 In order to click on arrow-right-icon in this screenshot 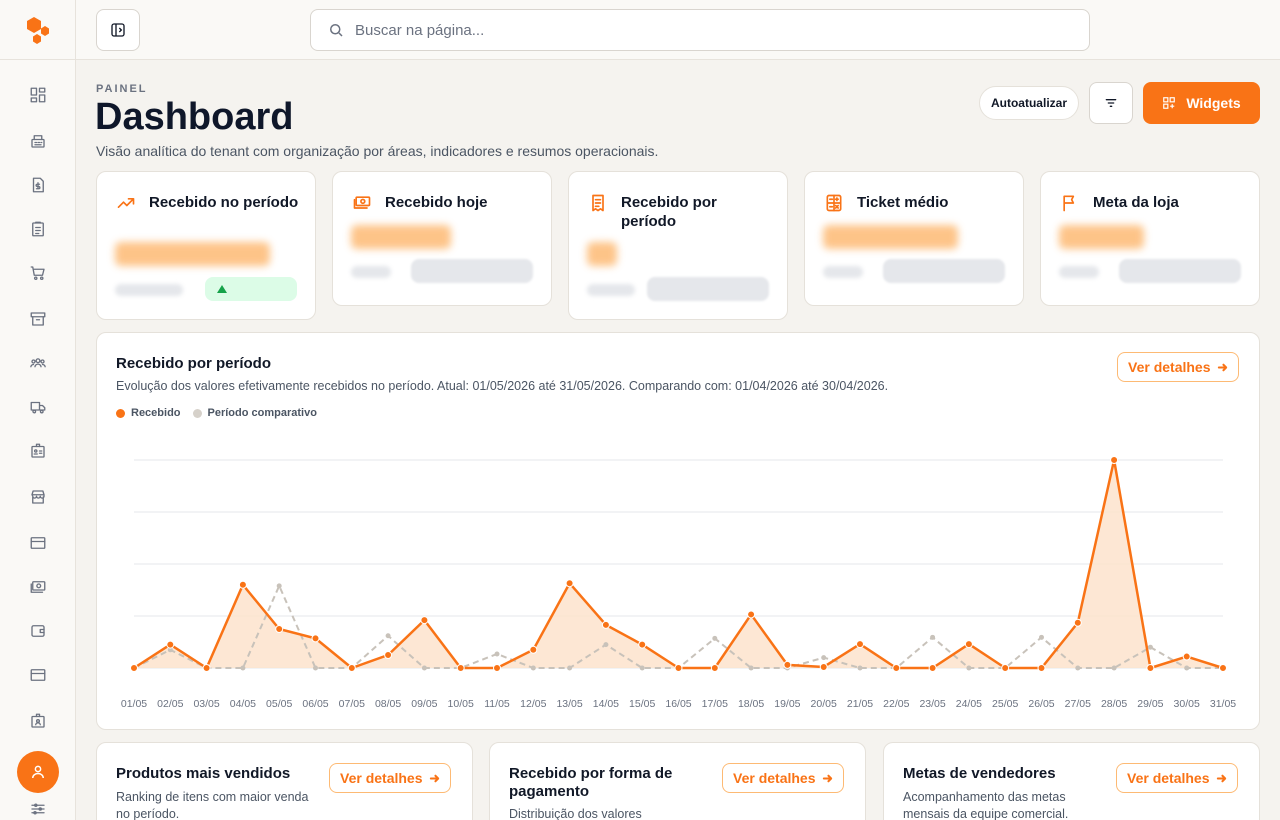, I will do `click(827, 778)`.